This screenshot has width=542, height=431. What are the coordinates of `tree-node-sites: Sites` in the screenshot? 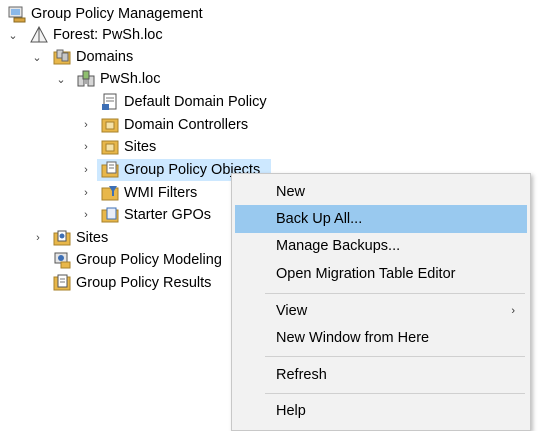 It's located at (80, 238).